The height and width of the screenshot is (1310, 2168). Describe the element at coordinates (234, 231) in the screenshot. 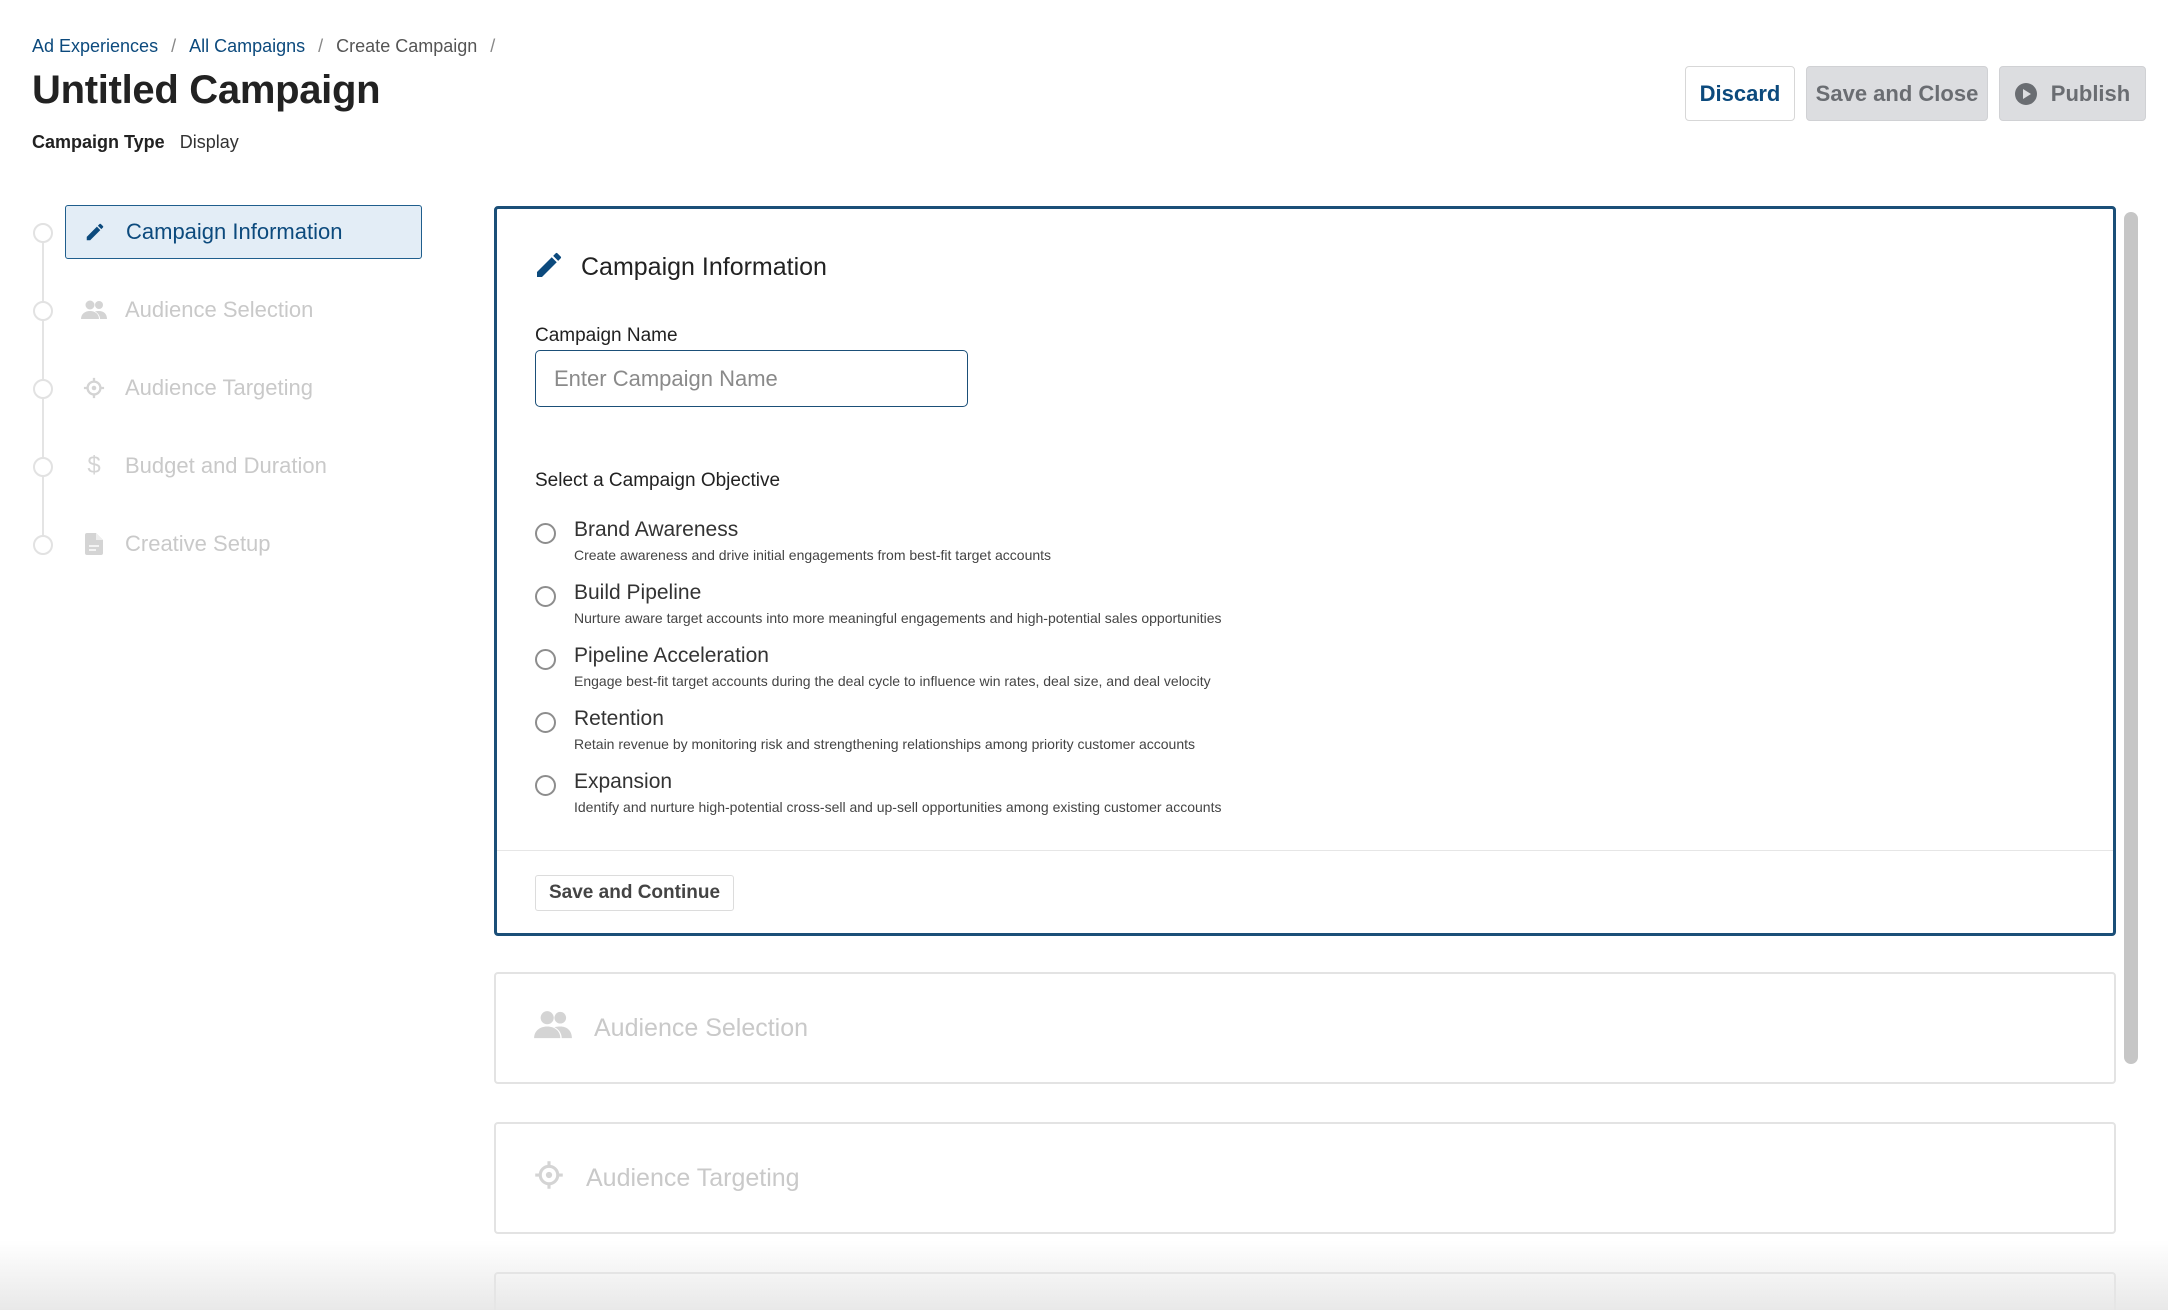

I see `step-label: Campaign Information` at that location.